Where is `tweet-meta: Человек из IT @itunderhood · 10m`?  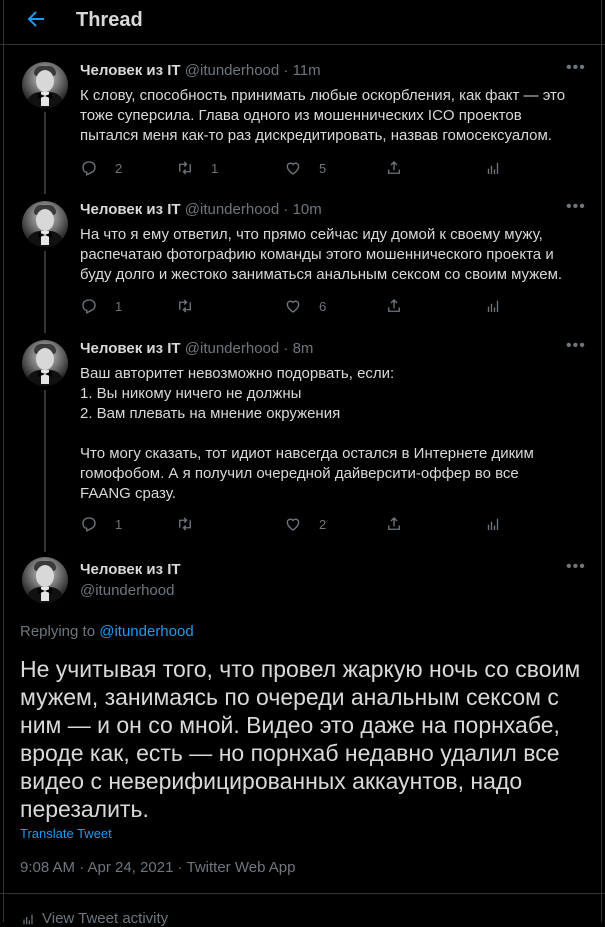 tweet-meta: Человек из IT @itunderhood · 10m is located at coordinates (201, 209).